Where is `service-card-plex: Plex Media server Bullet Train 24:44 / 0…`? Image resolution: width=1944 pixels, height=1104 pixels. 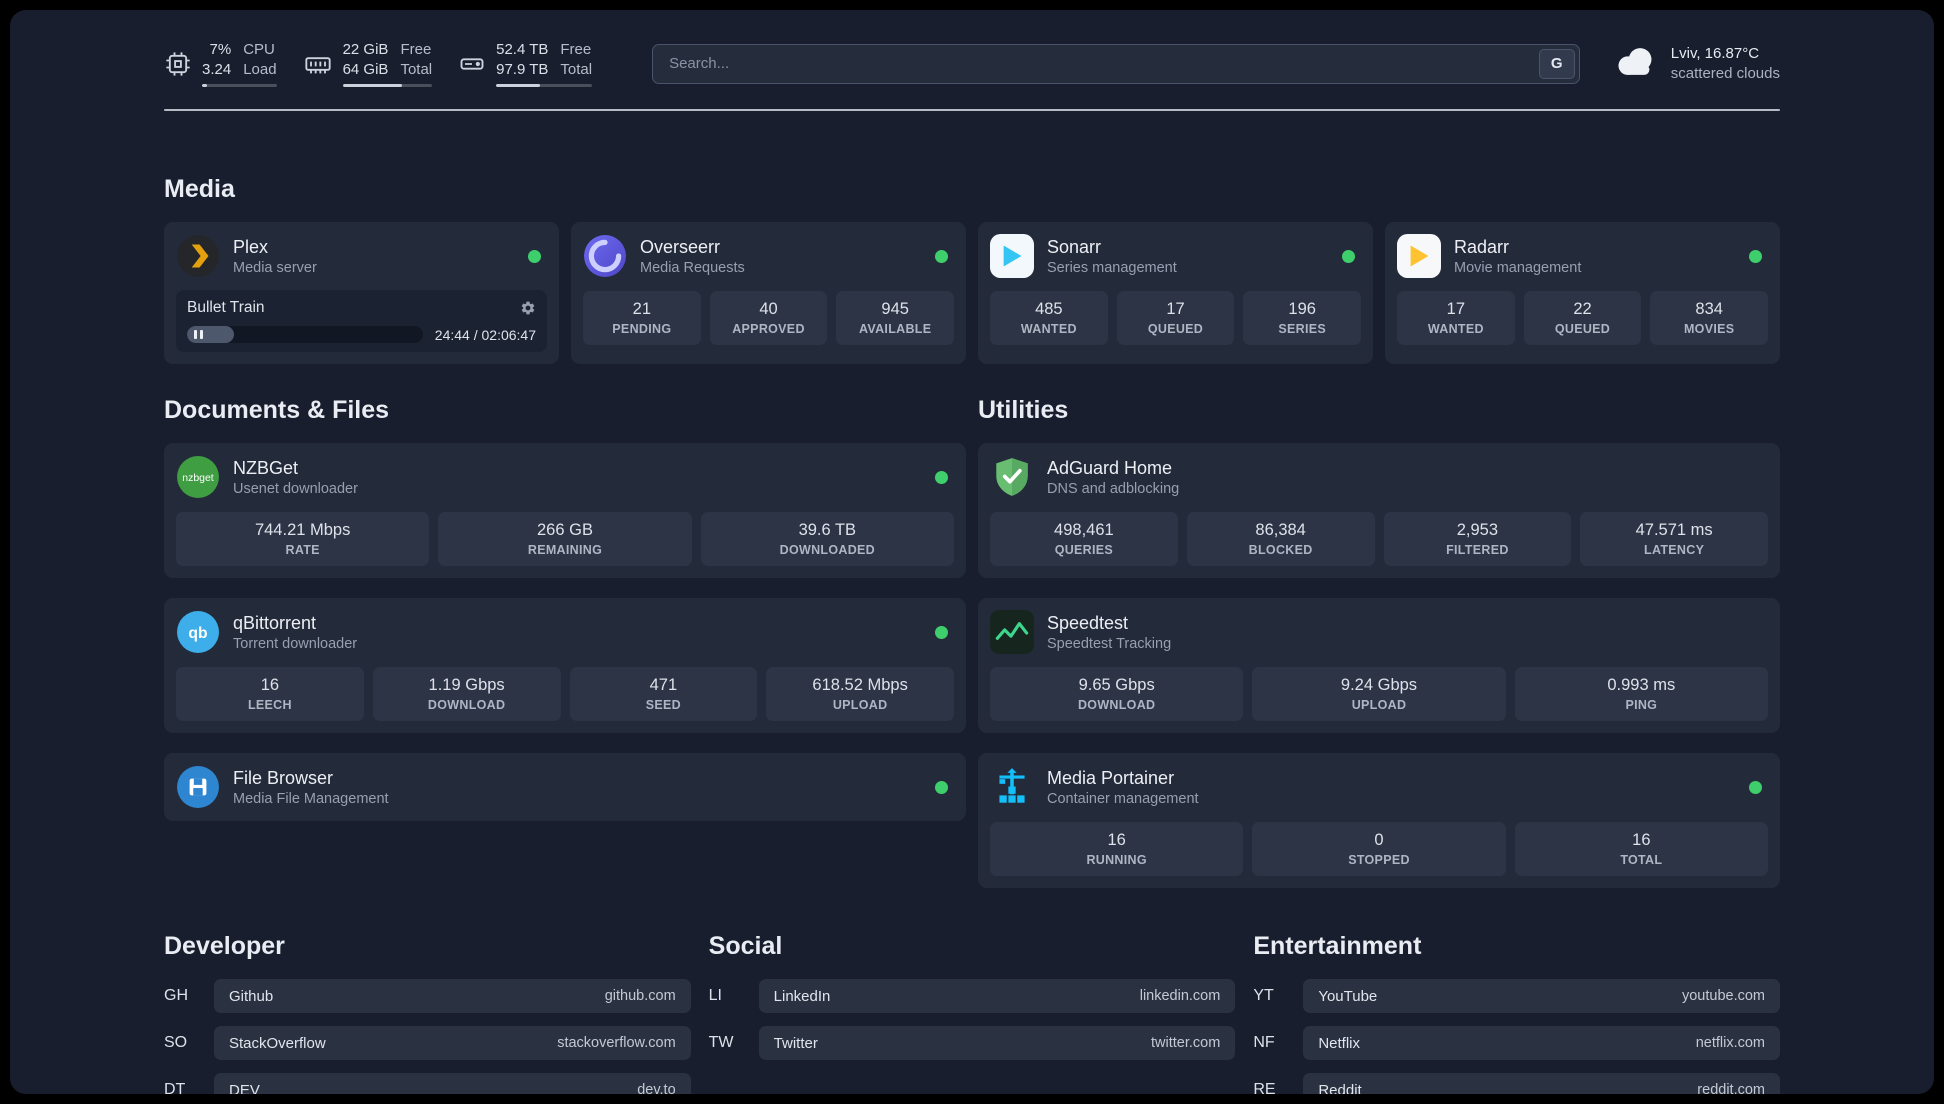
service-card-plex: Plex Media server Bullet Train 24:44 / 0… is located at coordinates (361, 293).